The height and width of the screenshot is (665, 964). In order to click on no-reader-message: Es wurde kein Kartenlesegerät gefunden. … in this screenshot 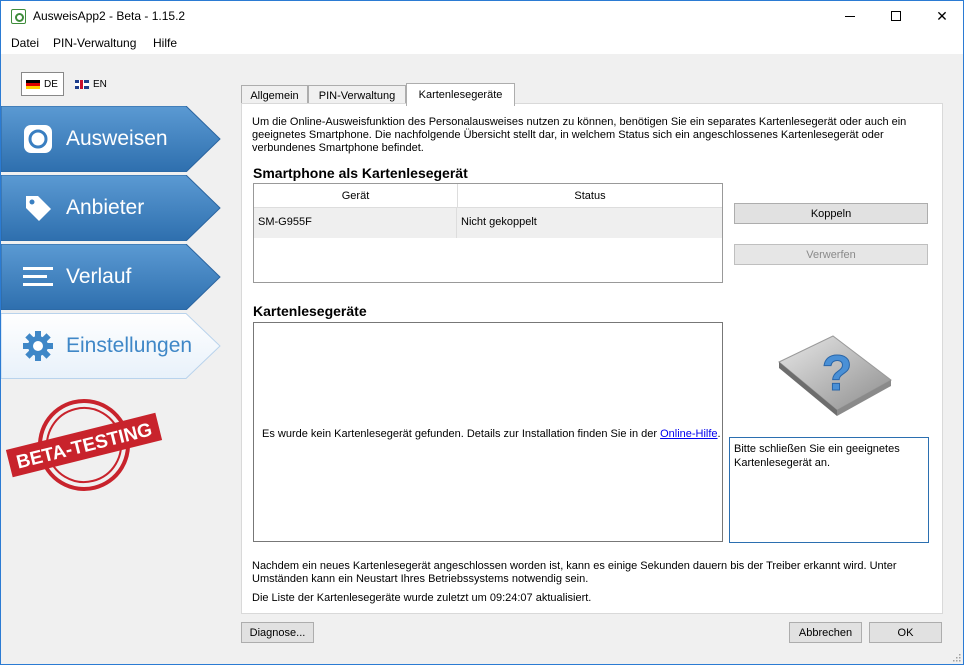, I will do `click(491, 434)`.